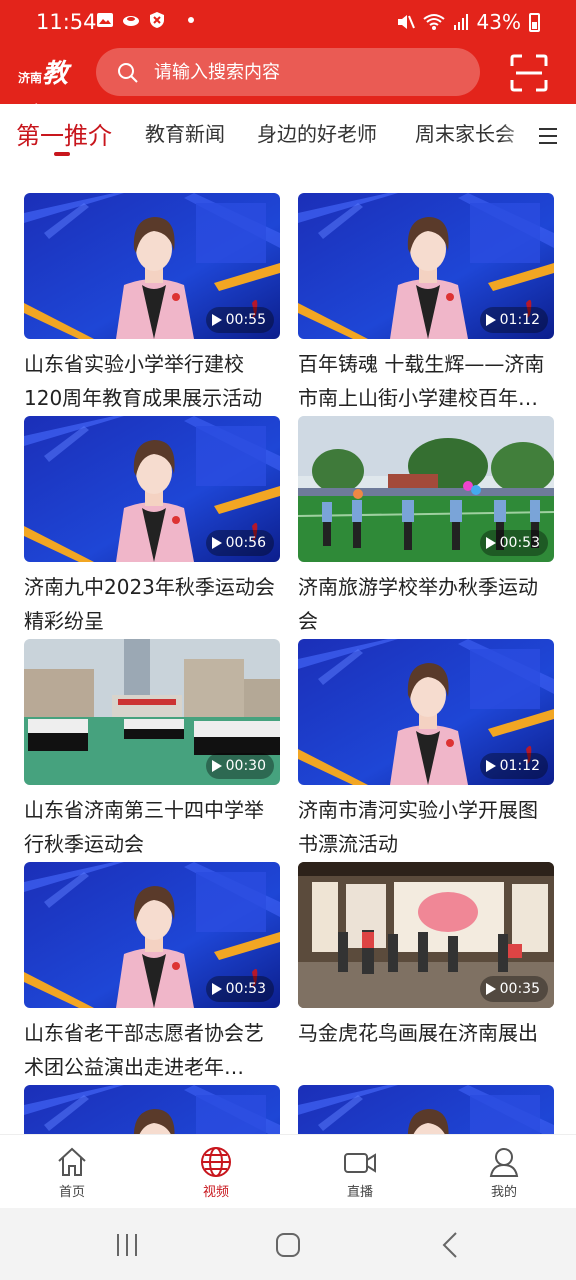 Image resolution: width=576 pixels, height=1280 pixels. I want to click on video-card: 00:53 济南旅游学校举办秋季运动会, so click(426, 527).